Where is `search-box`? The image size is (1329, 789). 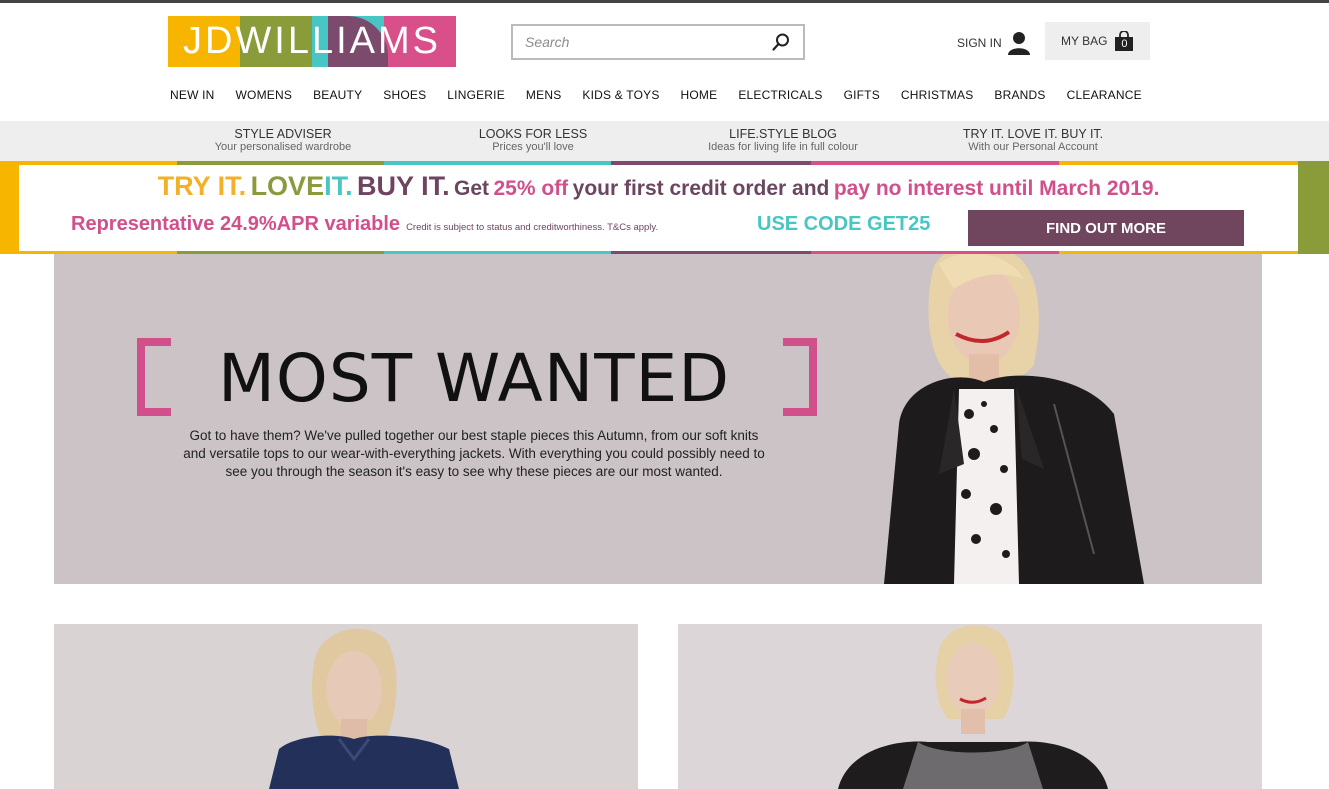 search-box is located at coordinates (658, 42).